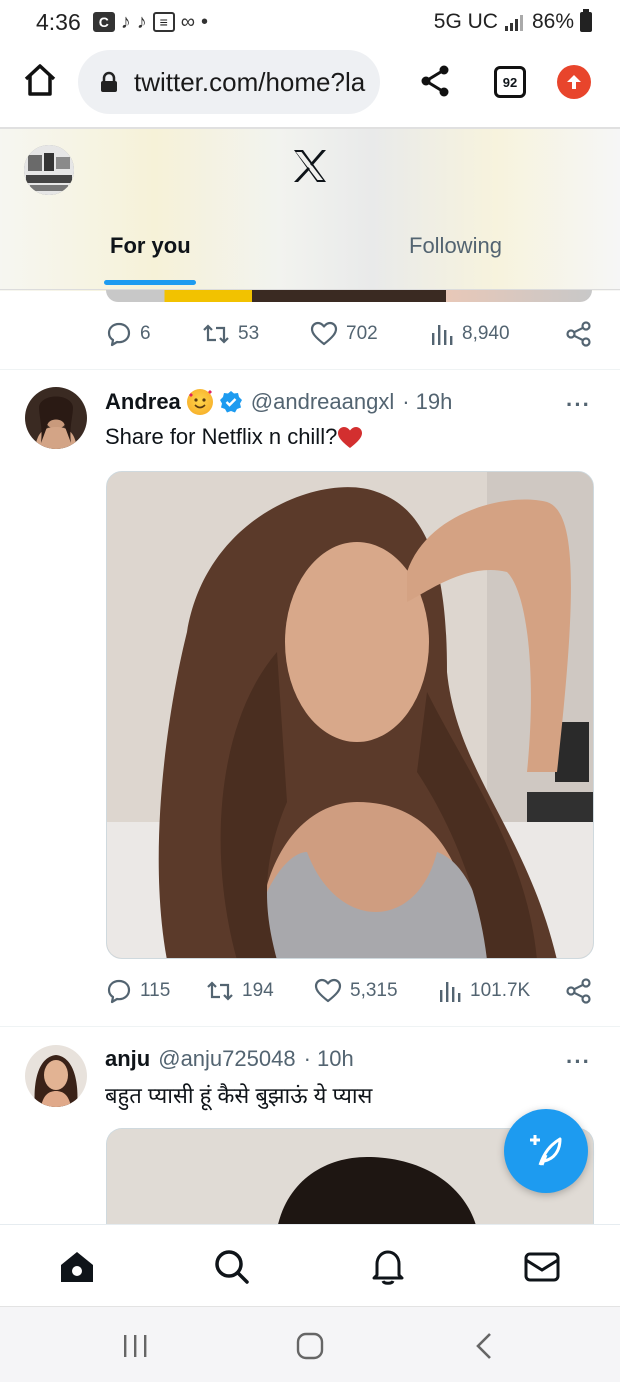 Image resolution: width=620 pixels, height=1382 pixels. Describe the element at coordinates (143, 402) in the screenshot. I see `display-name: Andrea` at that location.